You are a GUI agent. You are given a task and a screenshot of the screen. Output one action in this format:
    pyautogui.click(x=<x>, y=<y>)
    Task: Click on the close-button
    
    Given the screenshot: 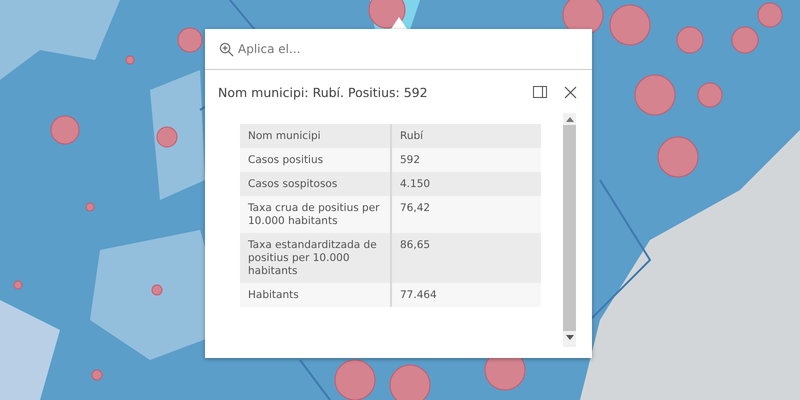 What is the action you would take?
    pyautogui.click(x=570, y=92)
    